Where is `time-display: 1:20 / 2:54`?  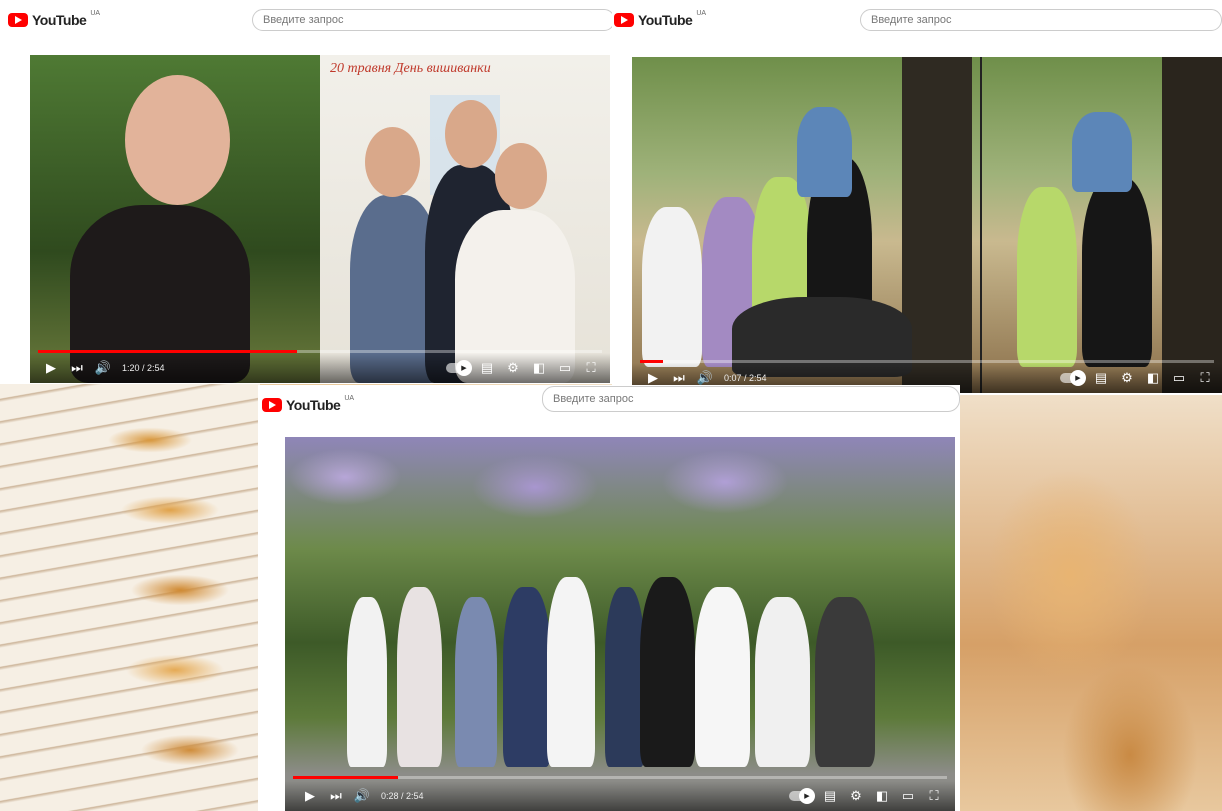
time-display: 1:20 / 2:54 is located at coordinates (143, 368).